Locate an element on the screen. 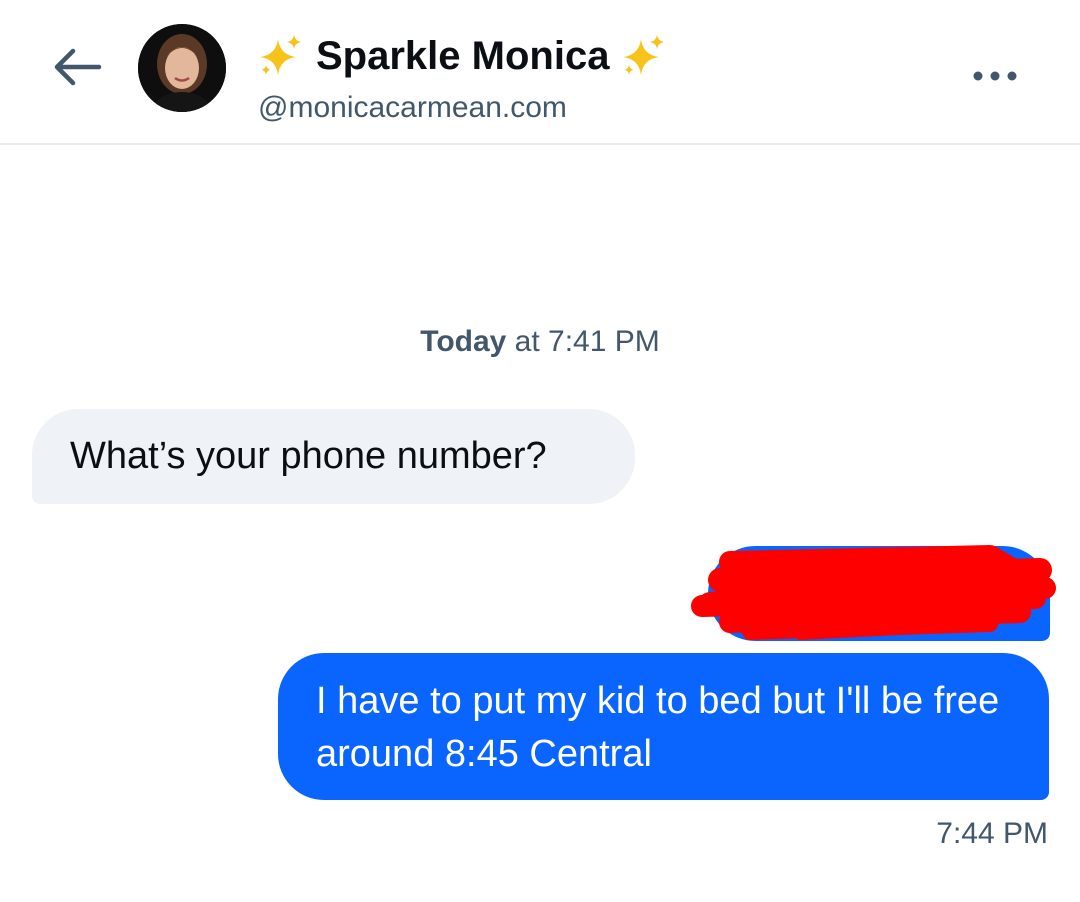  display-name-text: Sparkle Monica is located at coordinates (463, 56).